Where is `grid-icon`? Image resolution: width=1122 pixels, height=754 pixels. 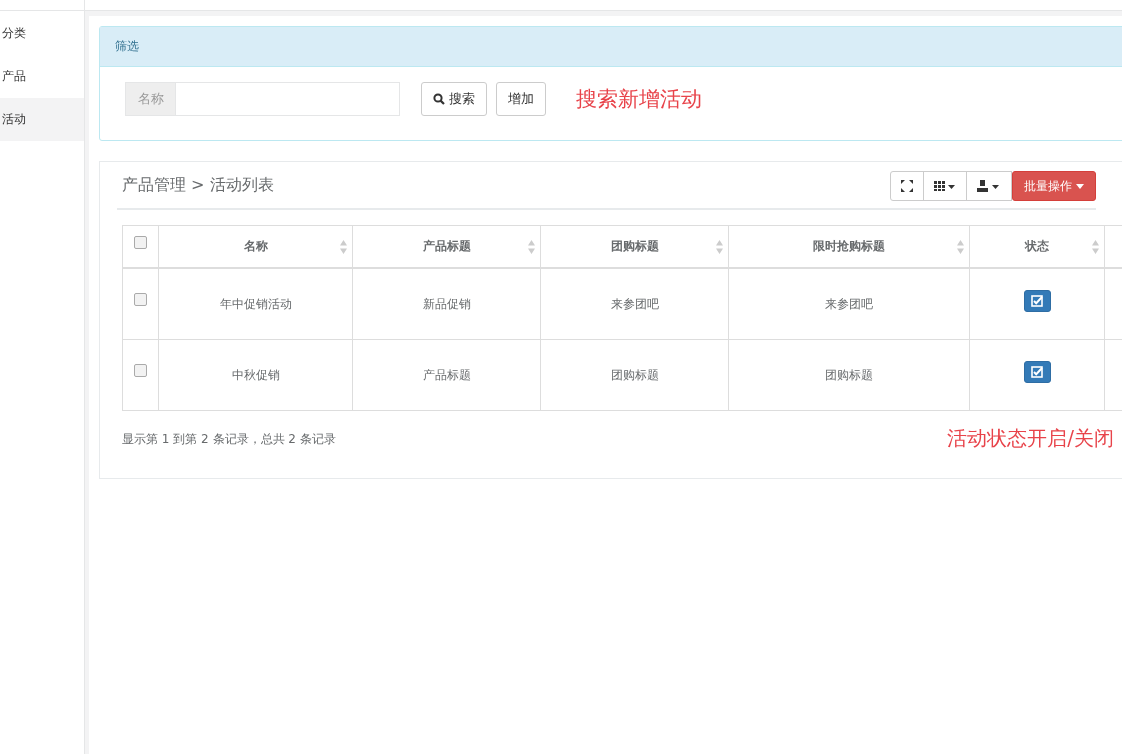
grid-icon is located at coordinates (945, 186).